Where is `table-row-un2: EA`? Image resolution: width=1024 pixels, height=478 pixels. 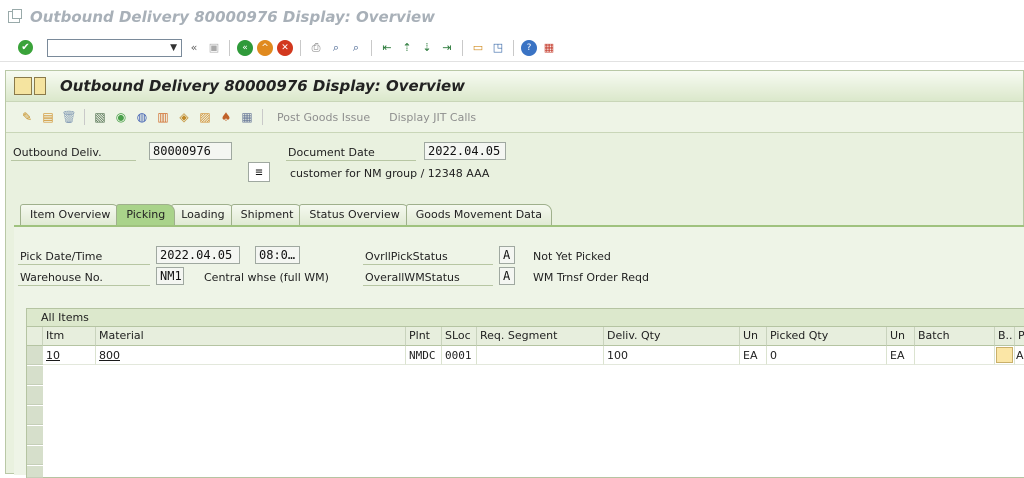 table-row-un2: EA is located at coordinates (901, 355).